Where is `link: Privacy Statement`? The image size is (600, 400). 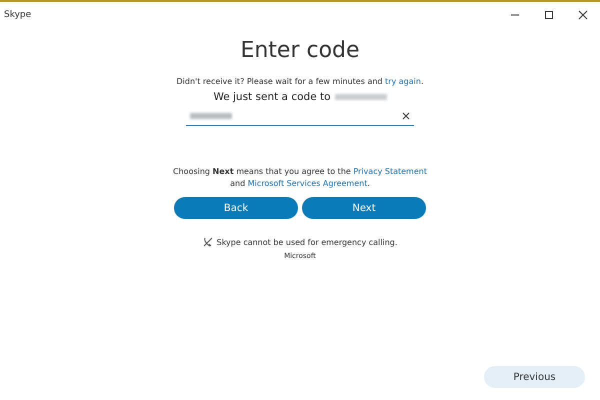
link: Privacy Statement is located at coordinates (390, 171).